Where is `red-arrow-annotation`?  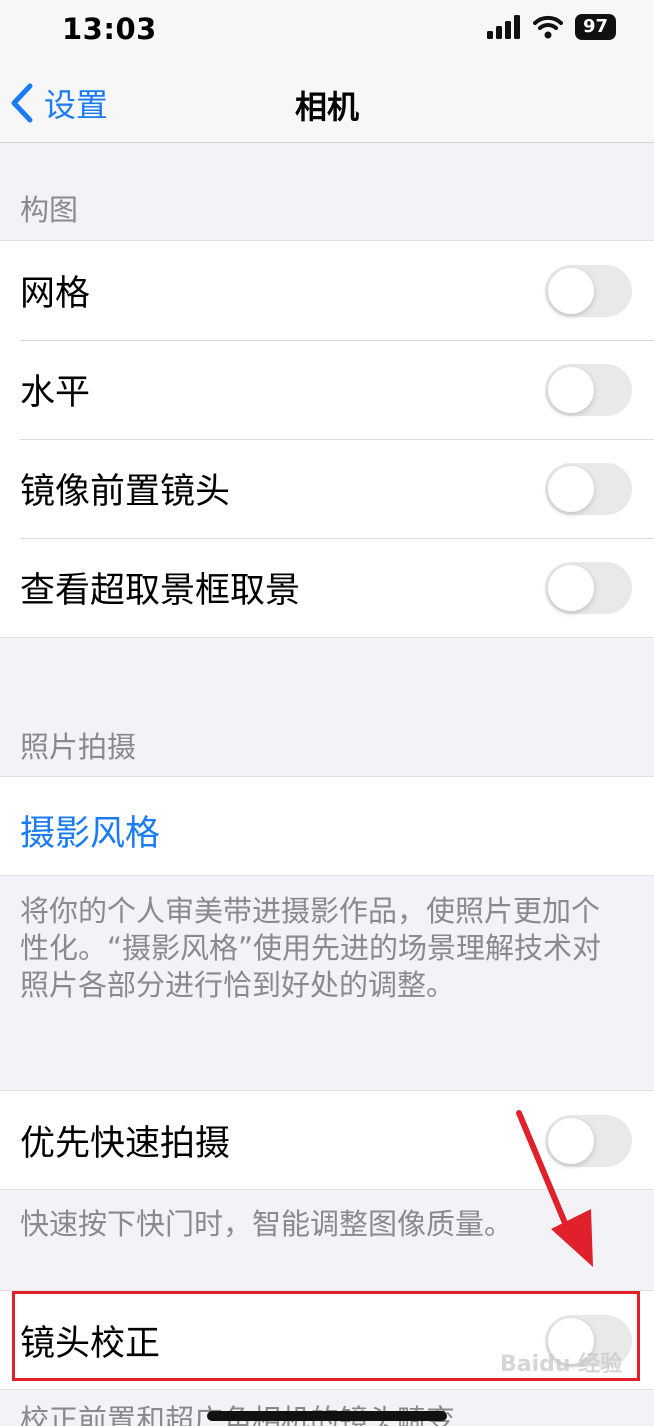 red-arrow-annotation is located at coordinates (554, 1188).